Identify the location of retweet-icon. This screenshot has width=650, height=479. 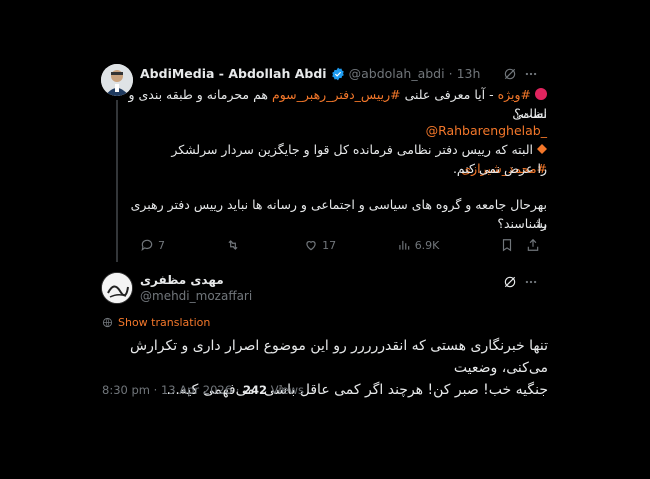
(233, 245).